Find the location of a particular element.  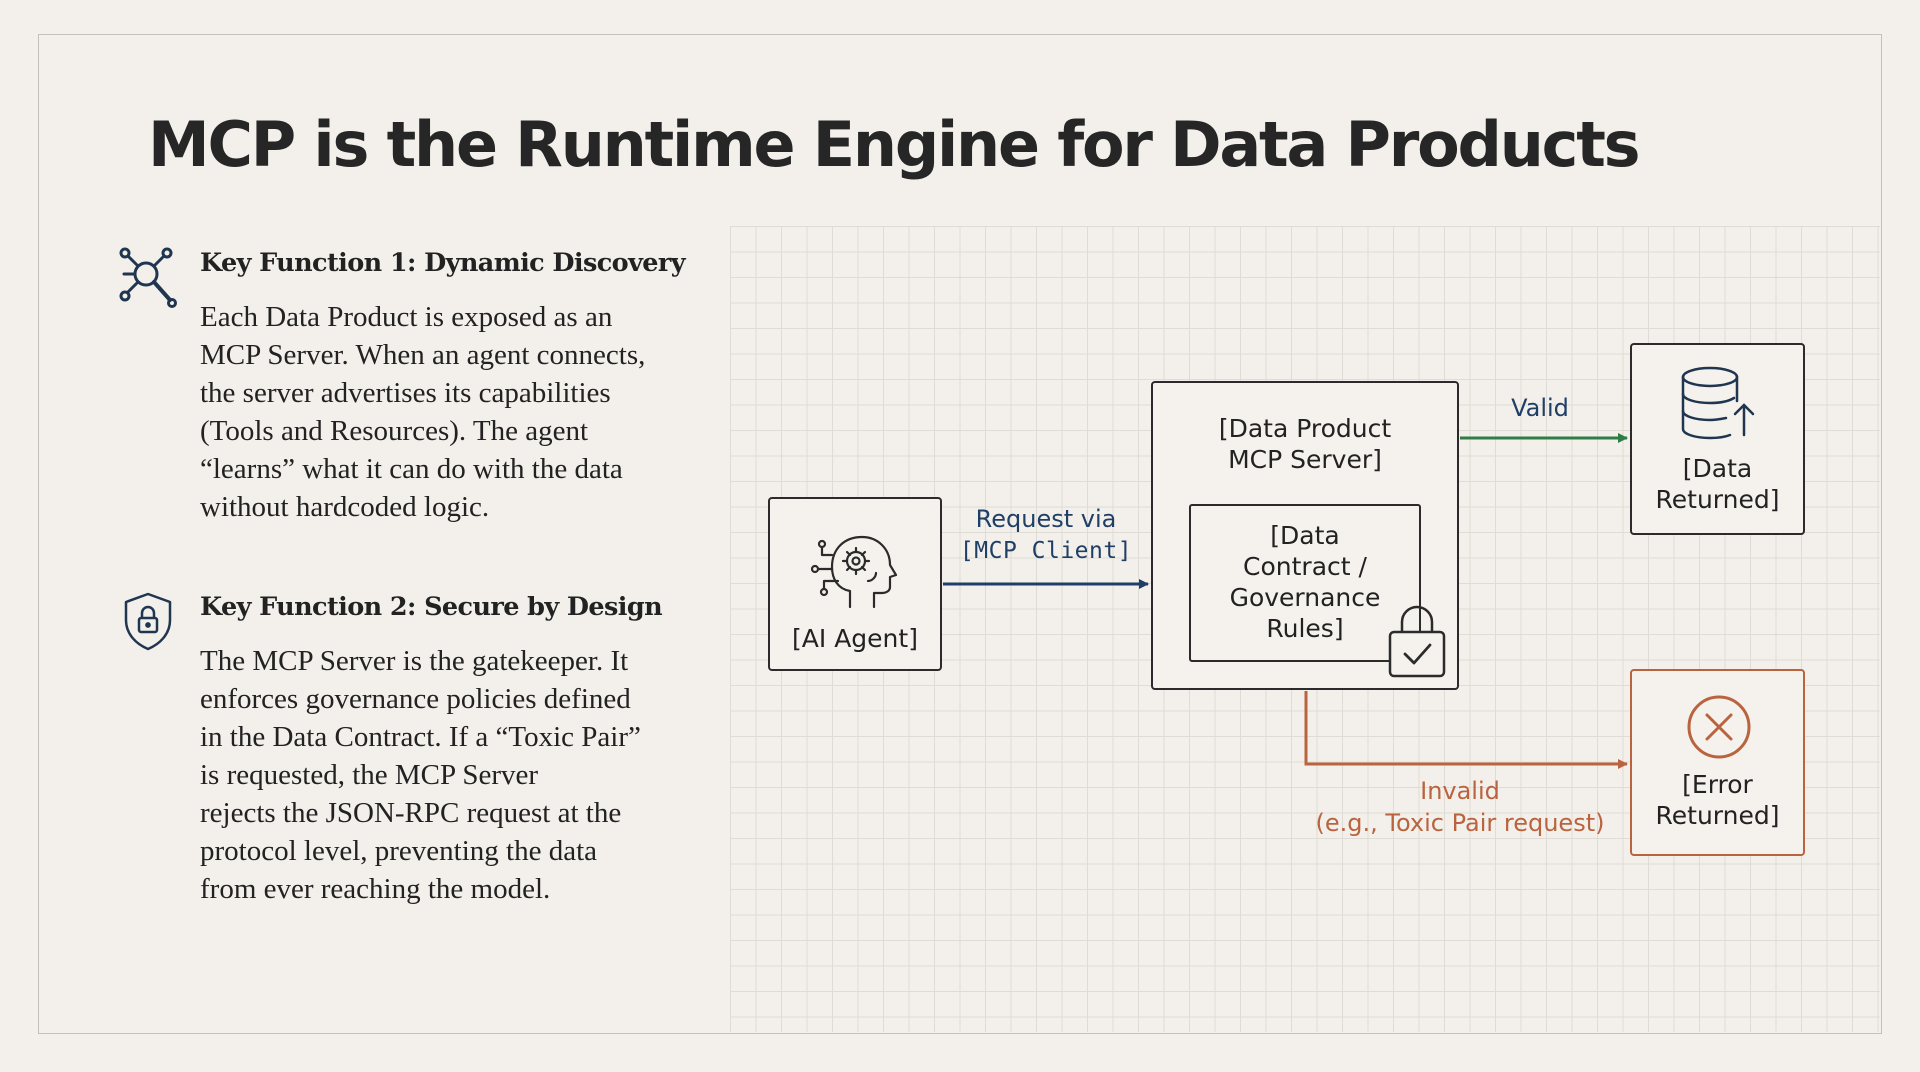

data-contract-label: [Data Contract / Governance Rules] is located at coordinates (1305, 582).